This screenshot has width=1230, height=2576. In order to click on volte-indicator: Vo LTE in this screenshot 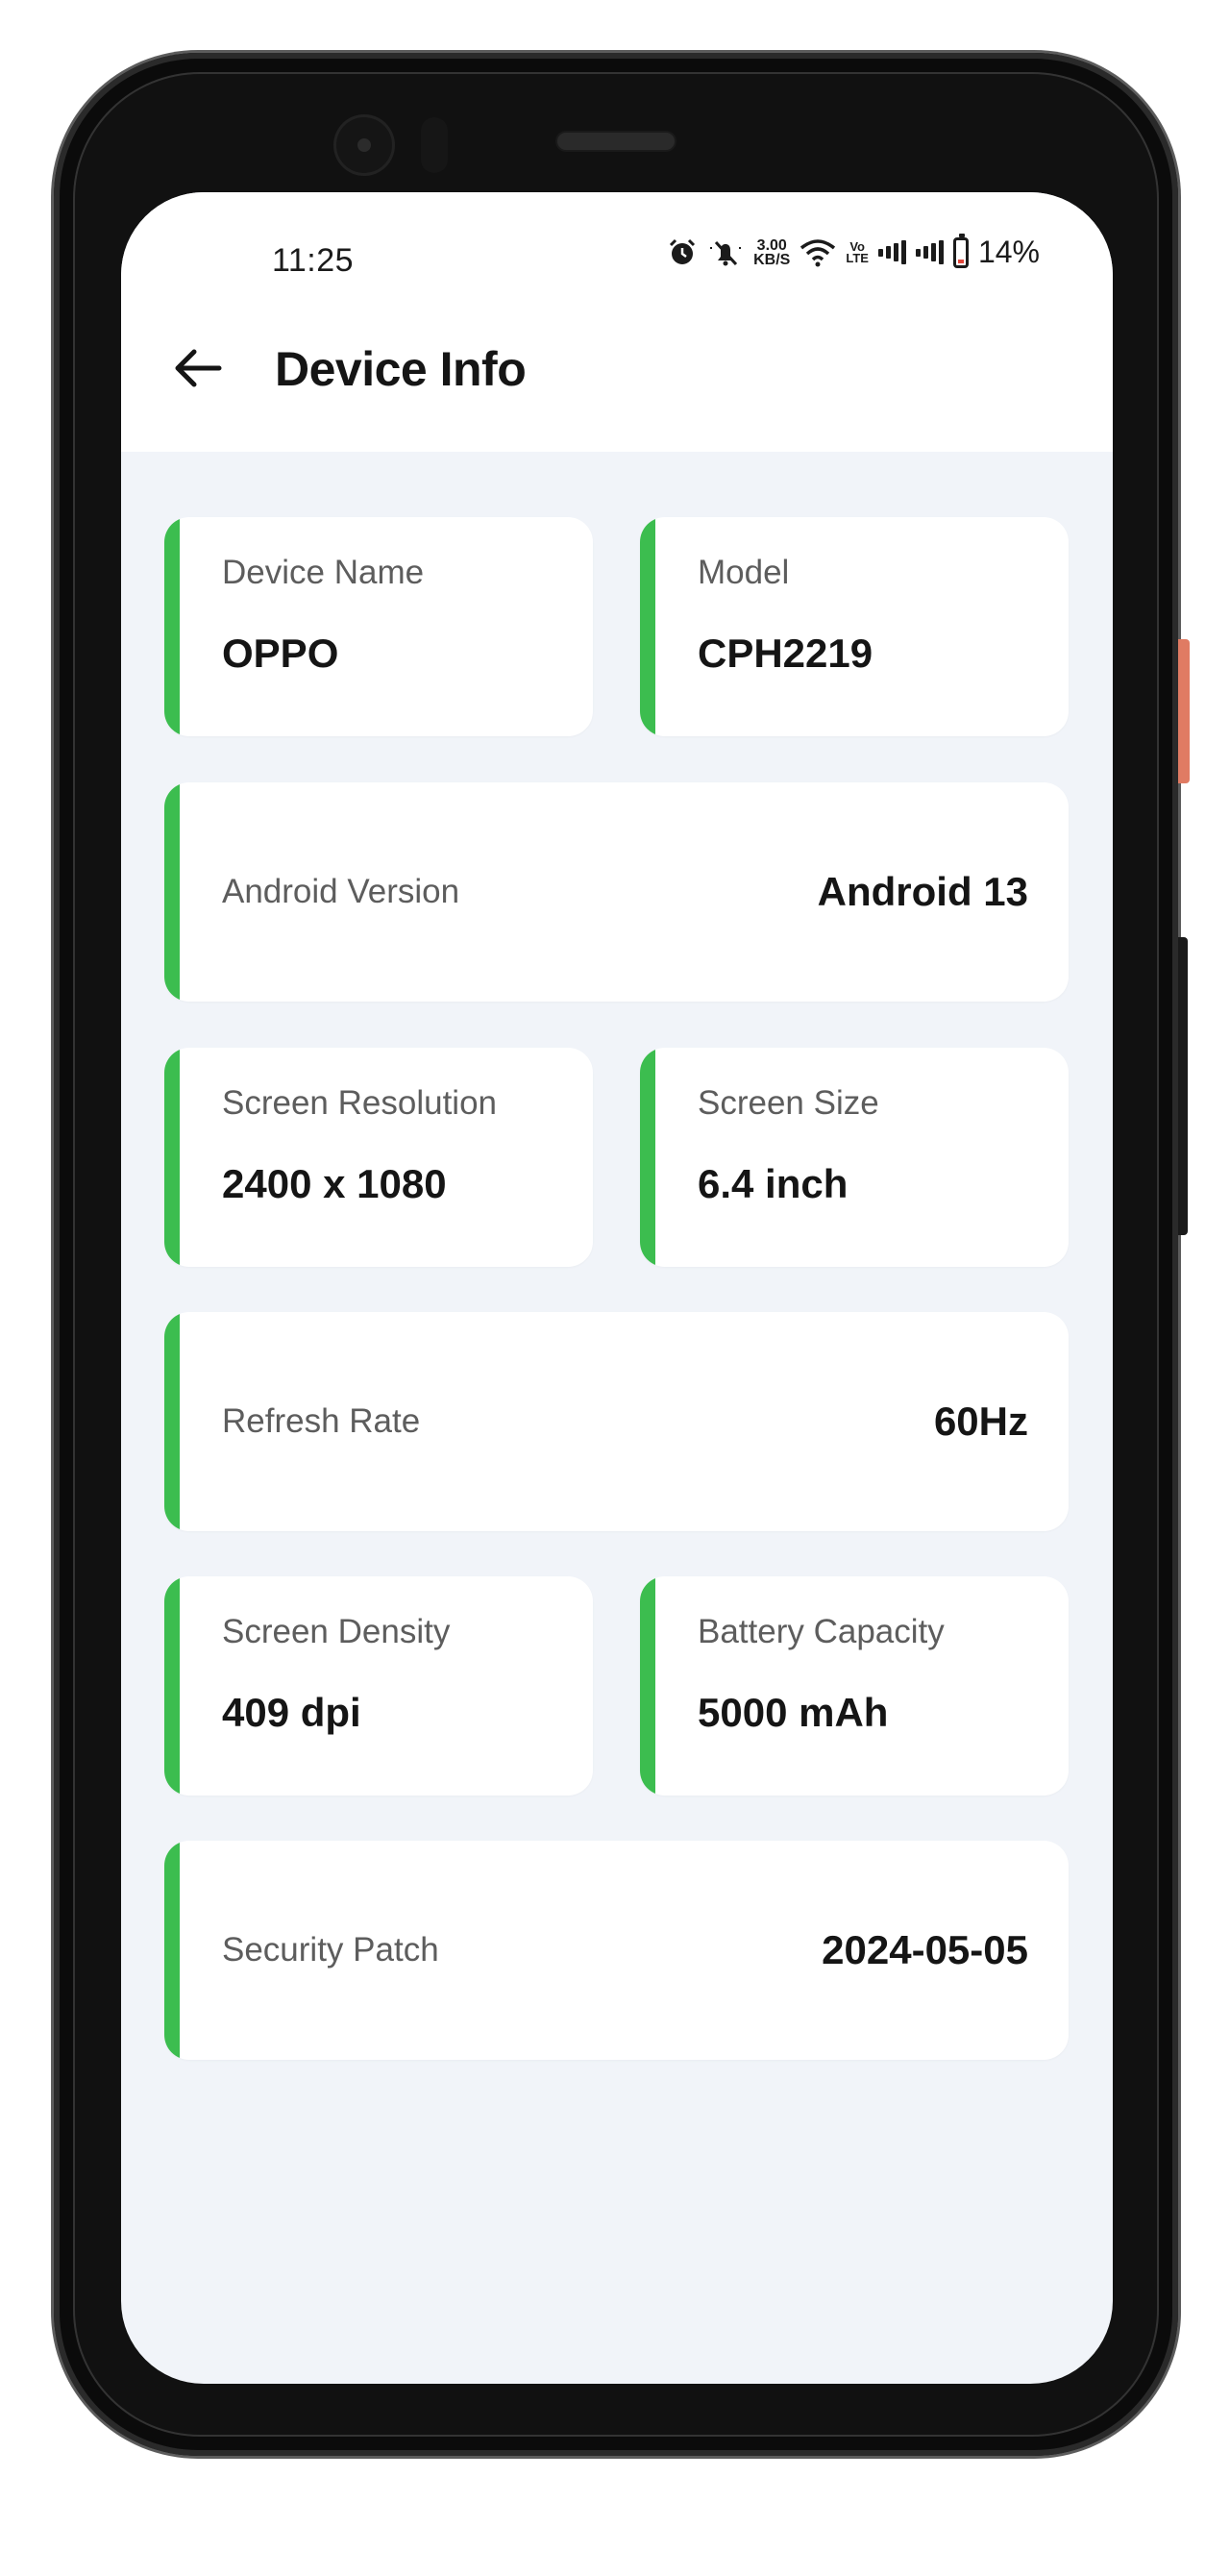, I will do `click(858, 253)`.